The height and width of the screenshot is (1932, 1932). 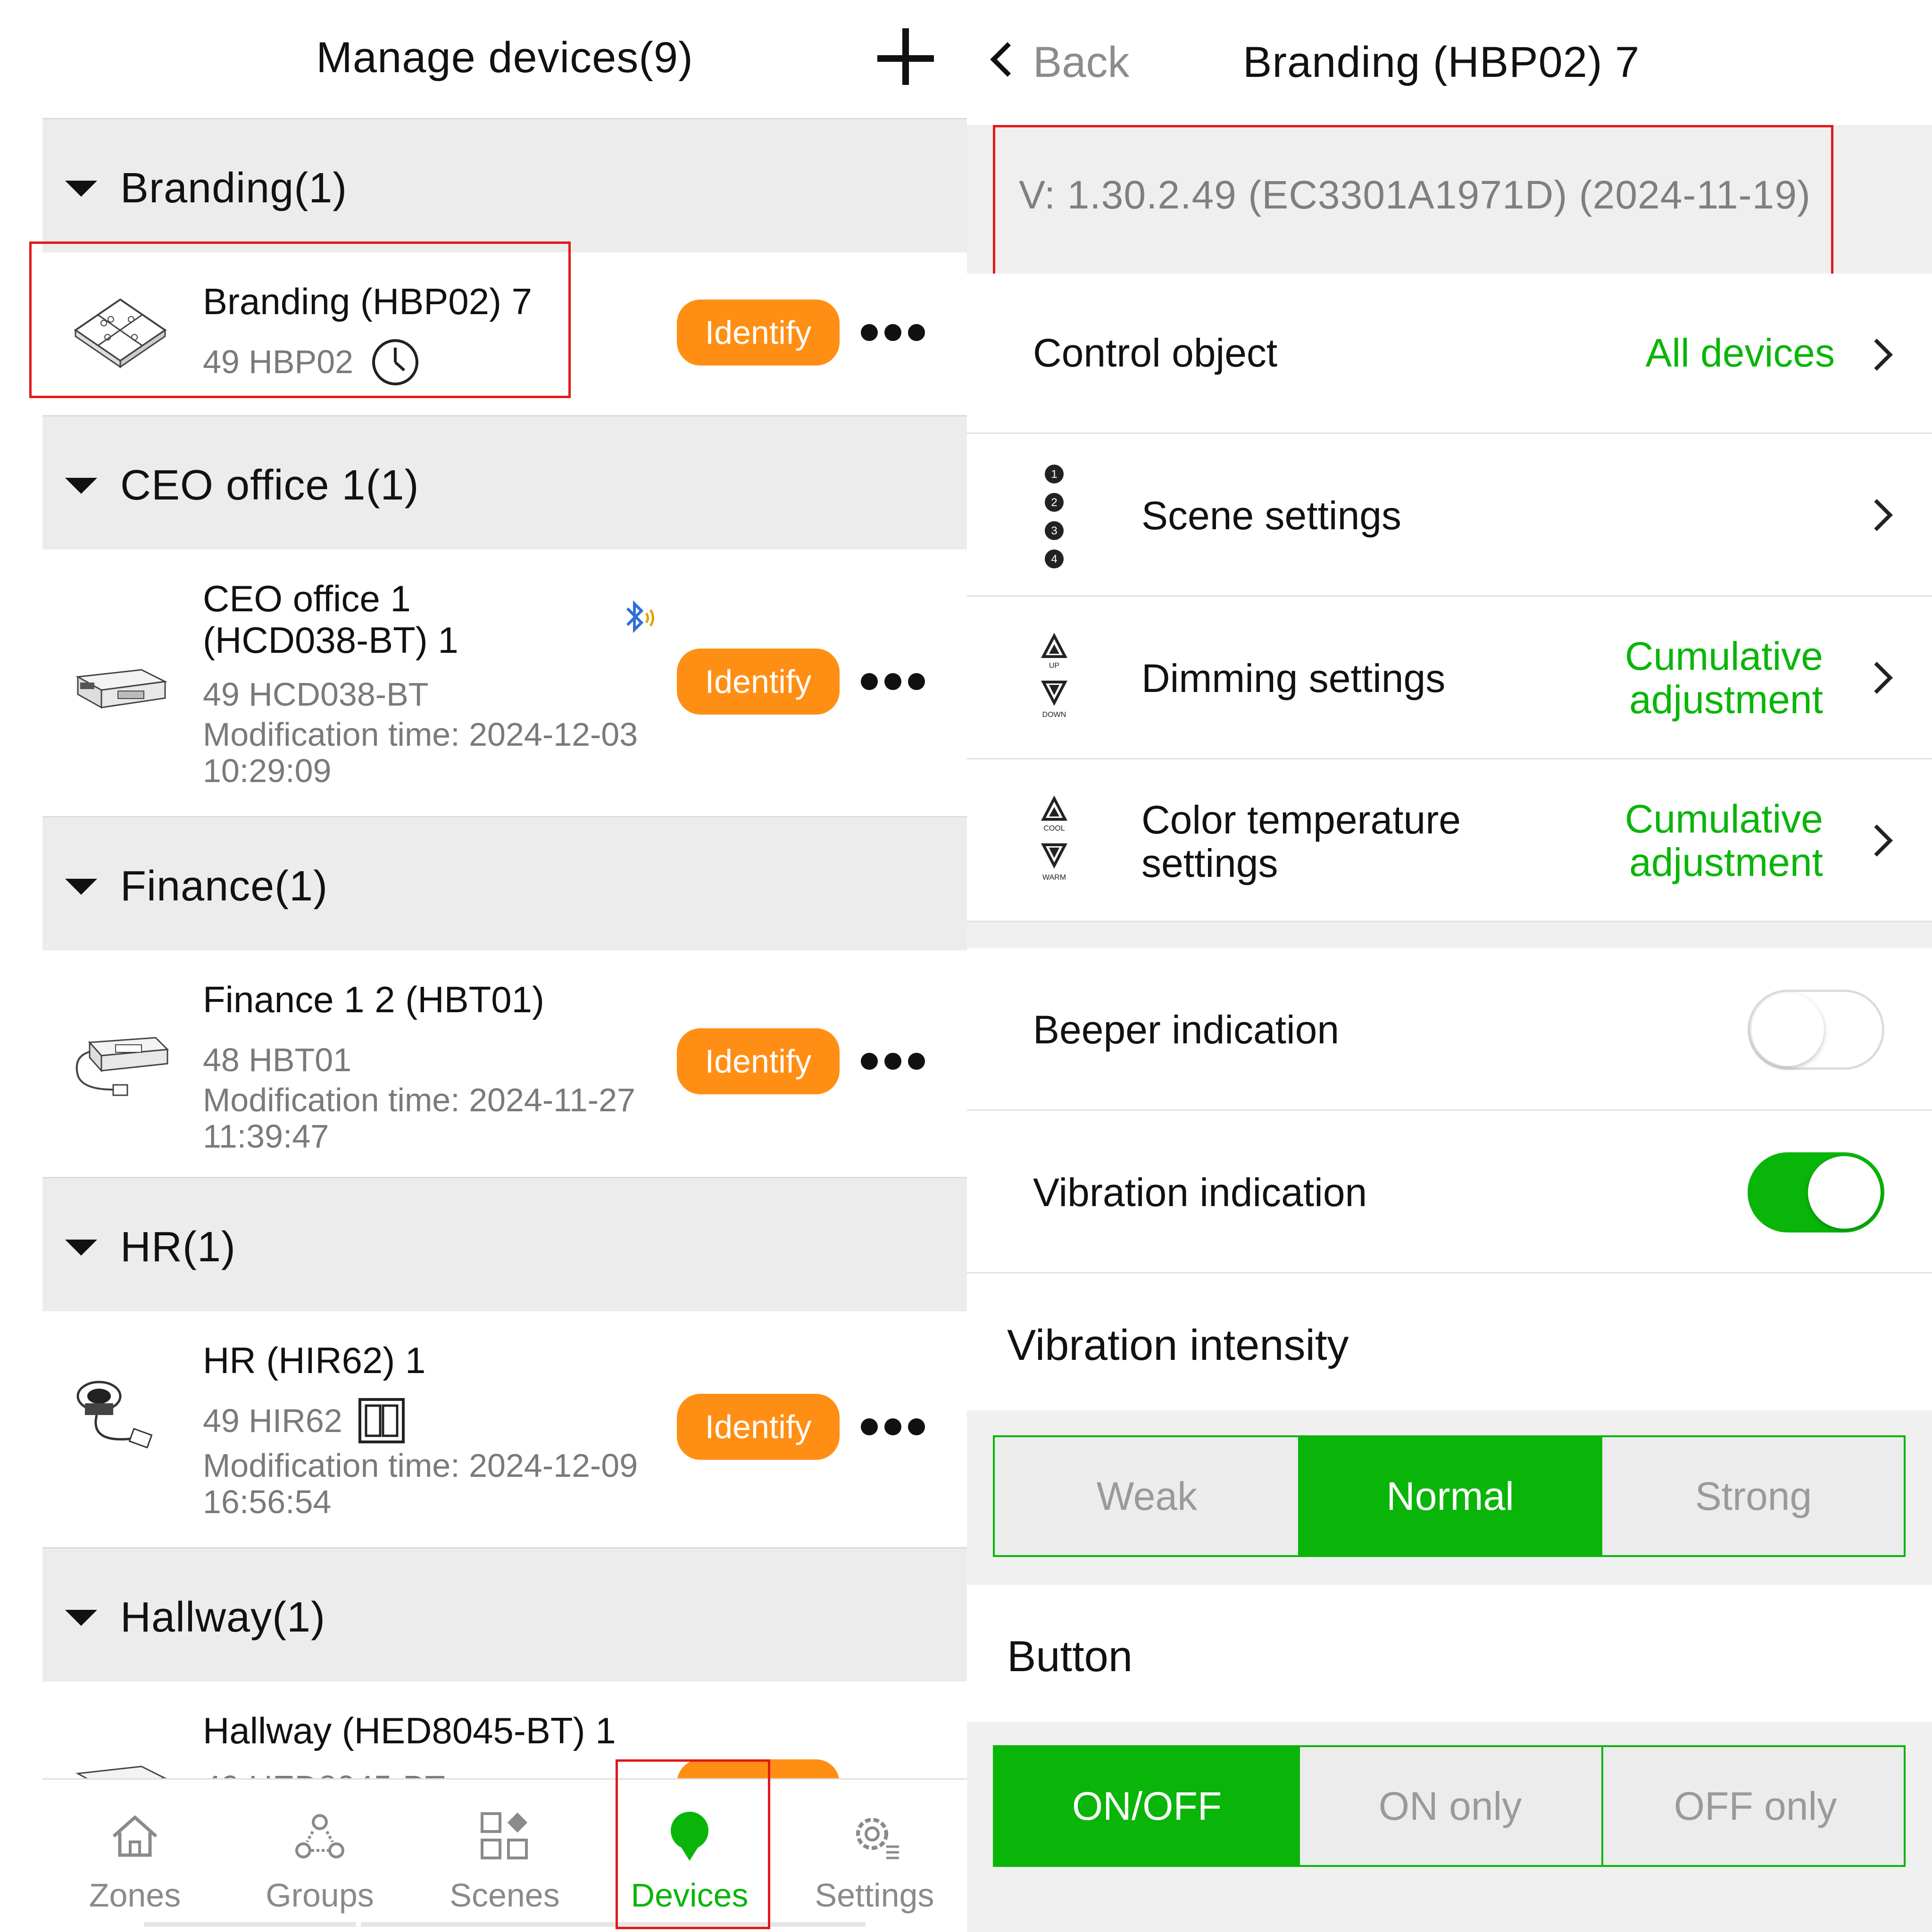 I want to click on scene-numbers-icon: 1 2 3 4, so click(x=1054, y=517).